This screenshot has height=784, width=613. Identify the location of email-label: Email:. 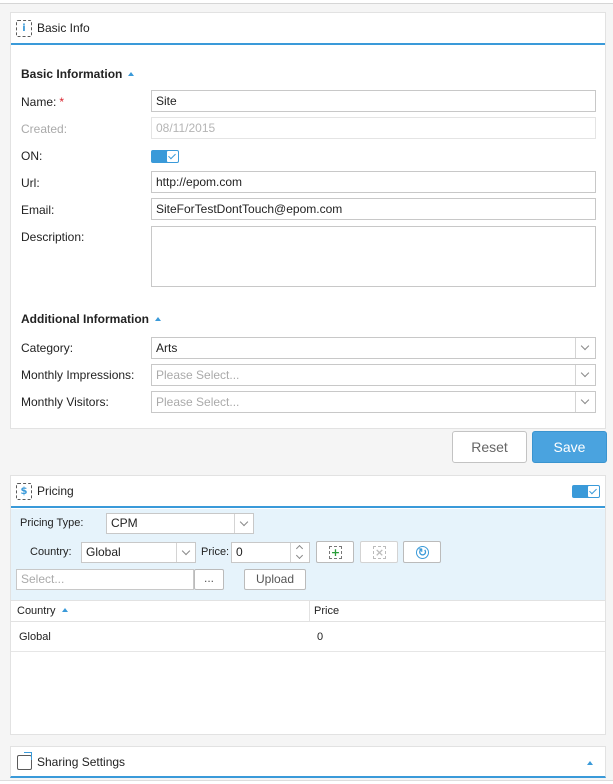
(38, 210).